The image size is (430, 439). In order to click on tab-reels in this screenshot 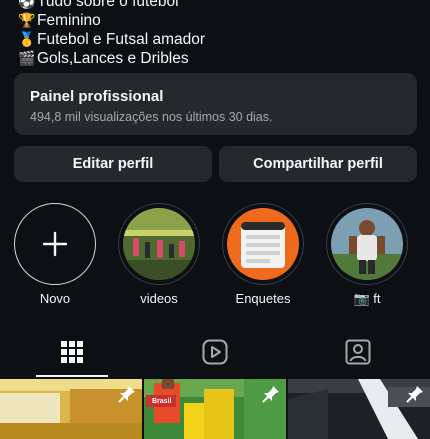, I will do `click(215, 352)`.